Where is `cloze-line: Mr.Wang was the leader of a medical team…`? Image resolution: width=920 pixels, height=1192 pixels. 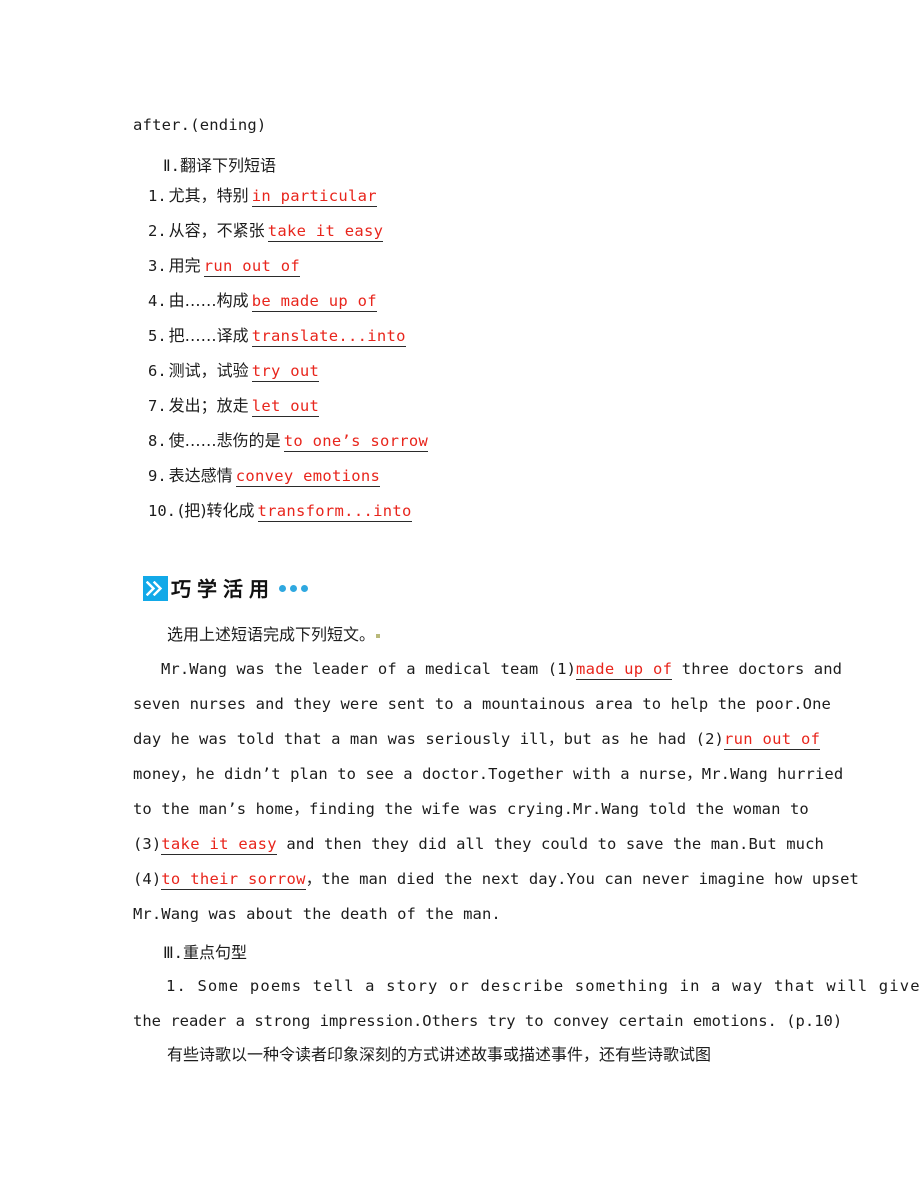
cloze-line: Mr.Wang was the leader of a medical team… is located at coordinates (487, 673).